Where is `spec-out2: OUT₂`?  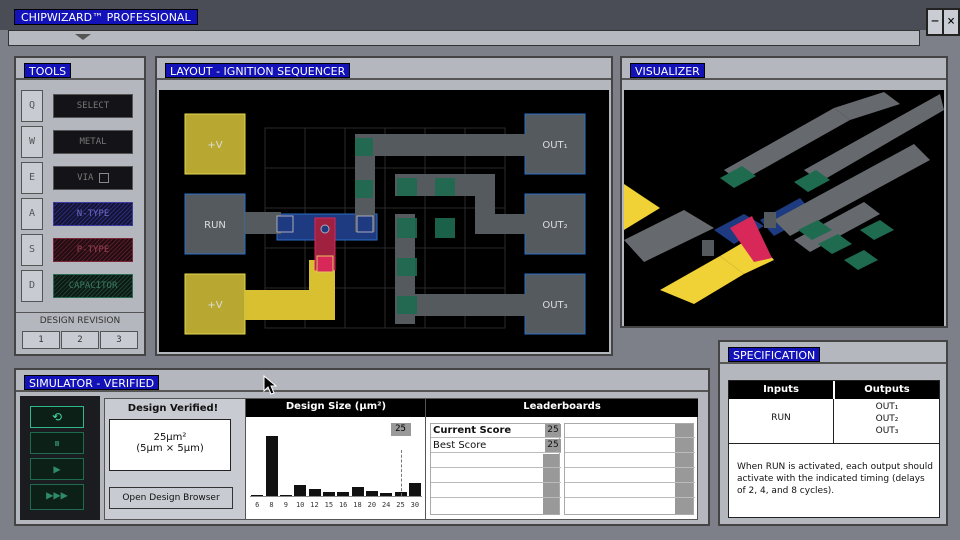
spec-out2: OUT₂ is located at coordinates (887, 419).